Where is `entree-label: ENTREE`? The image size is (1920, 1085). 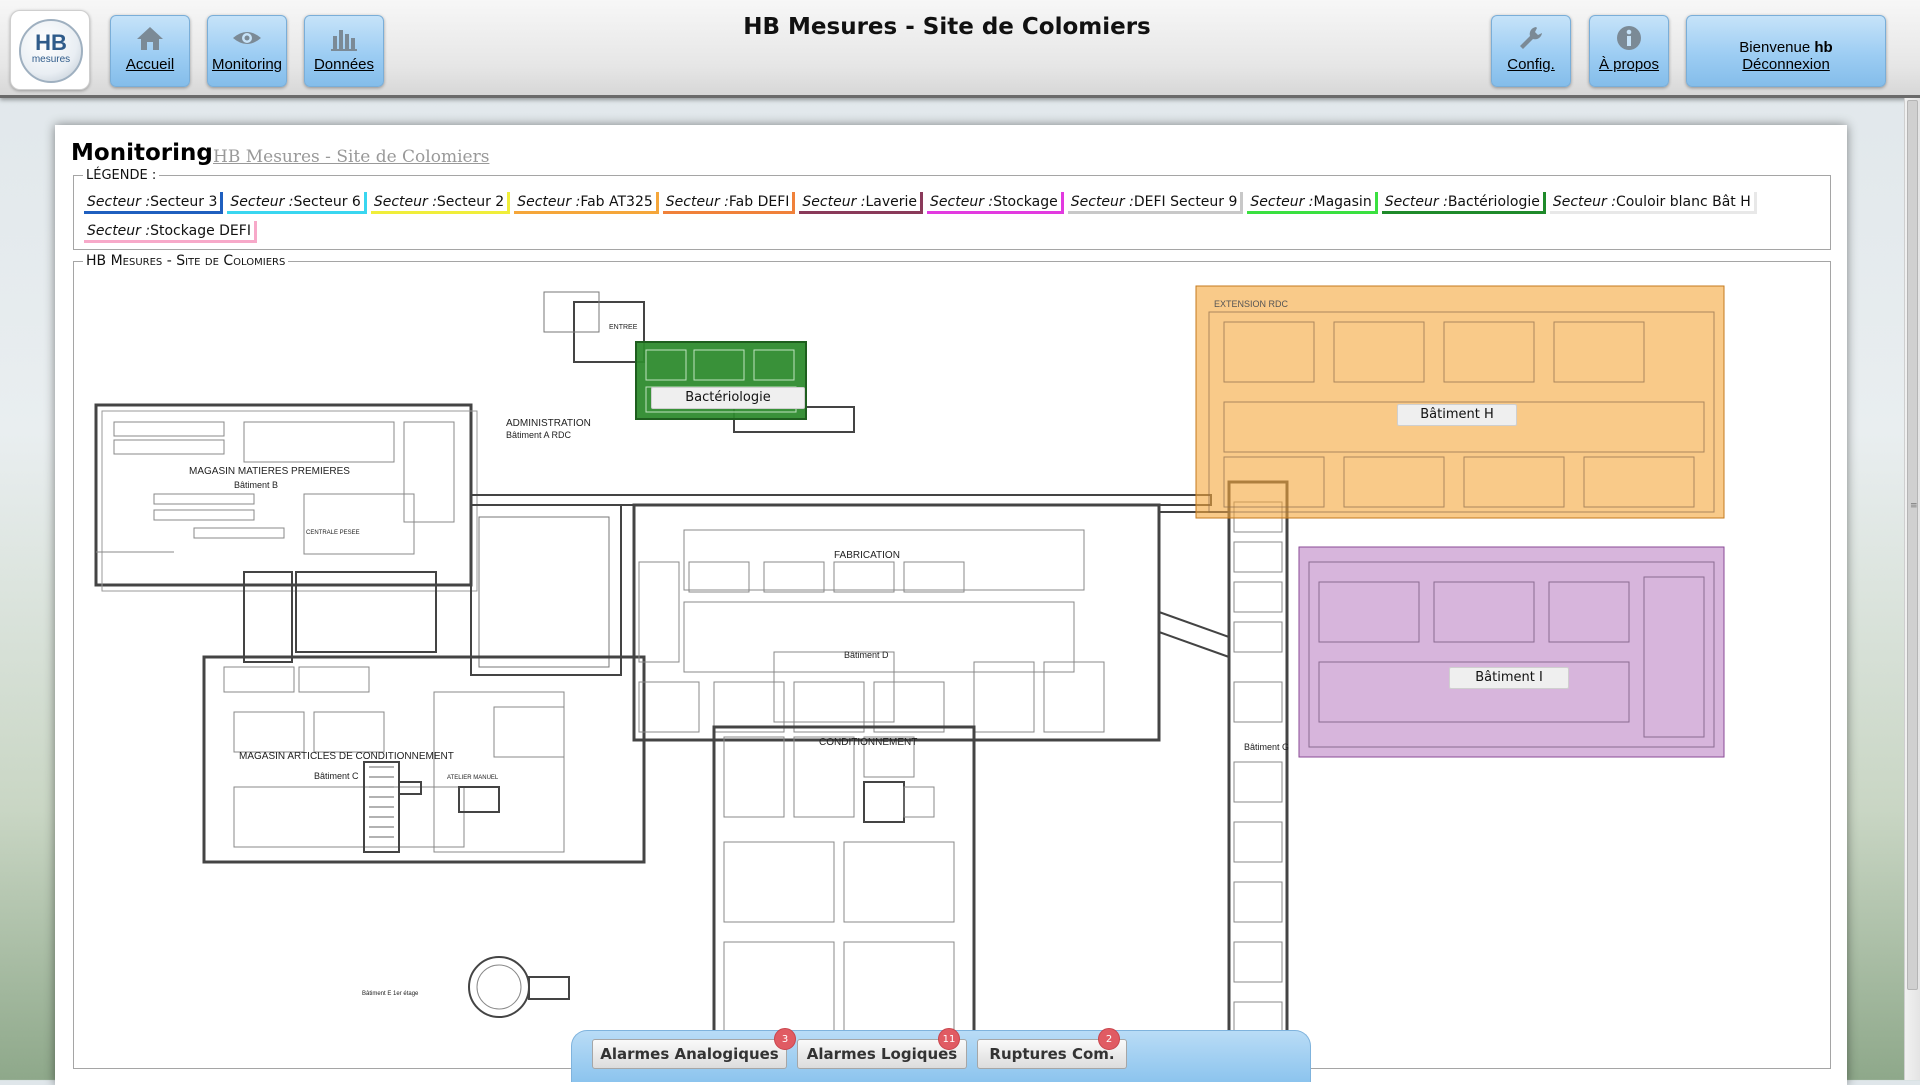 entree-label: ENTREE is located at coordinates (623, 327).